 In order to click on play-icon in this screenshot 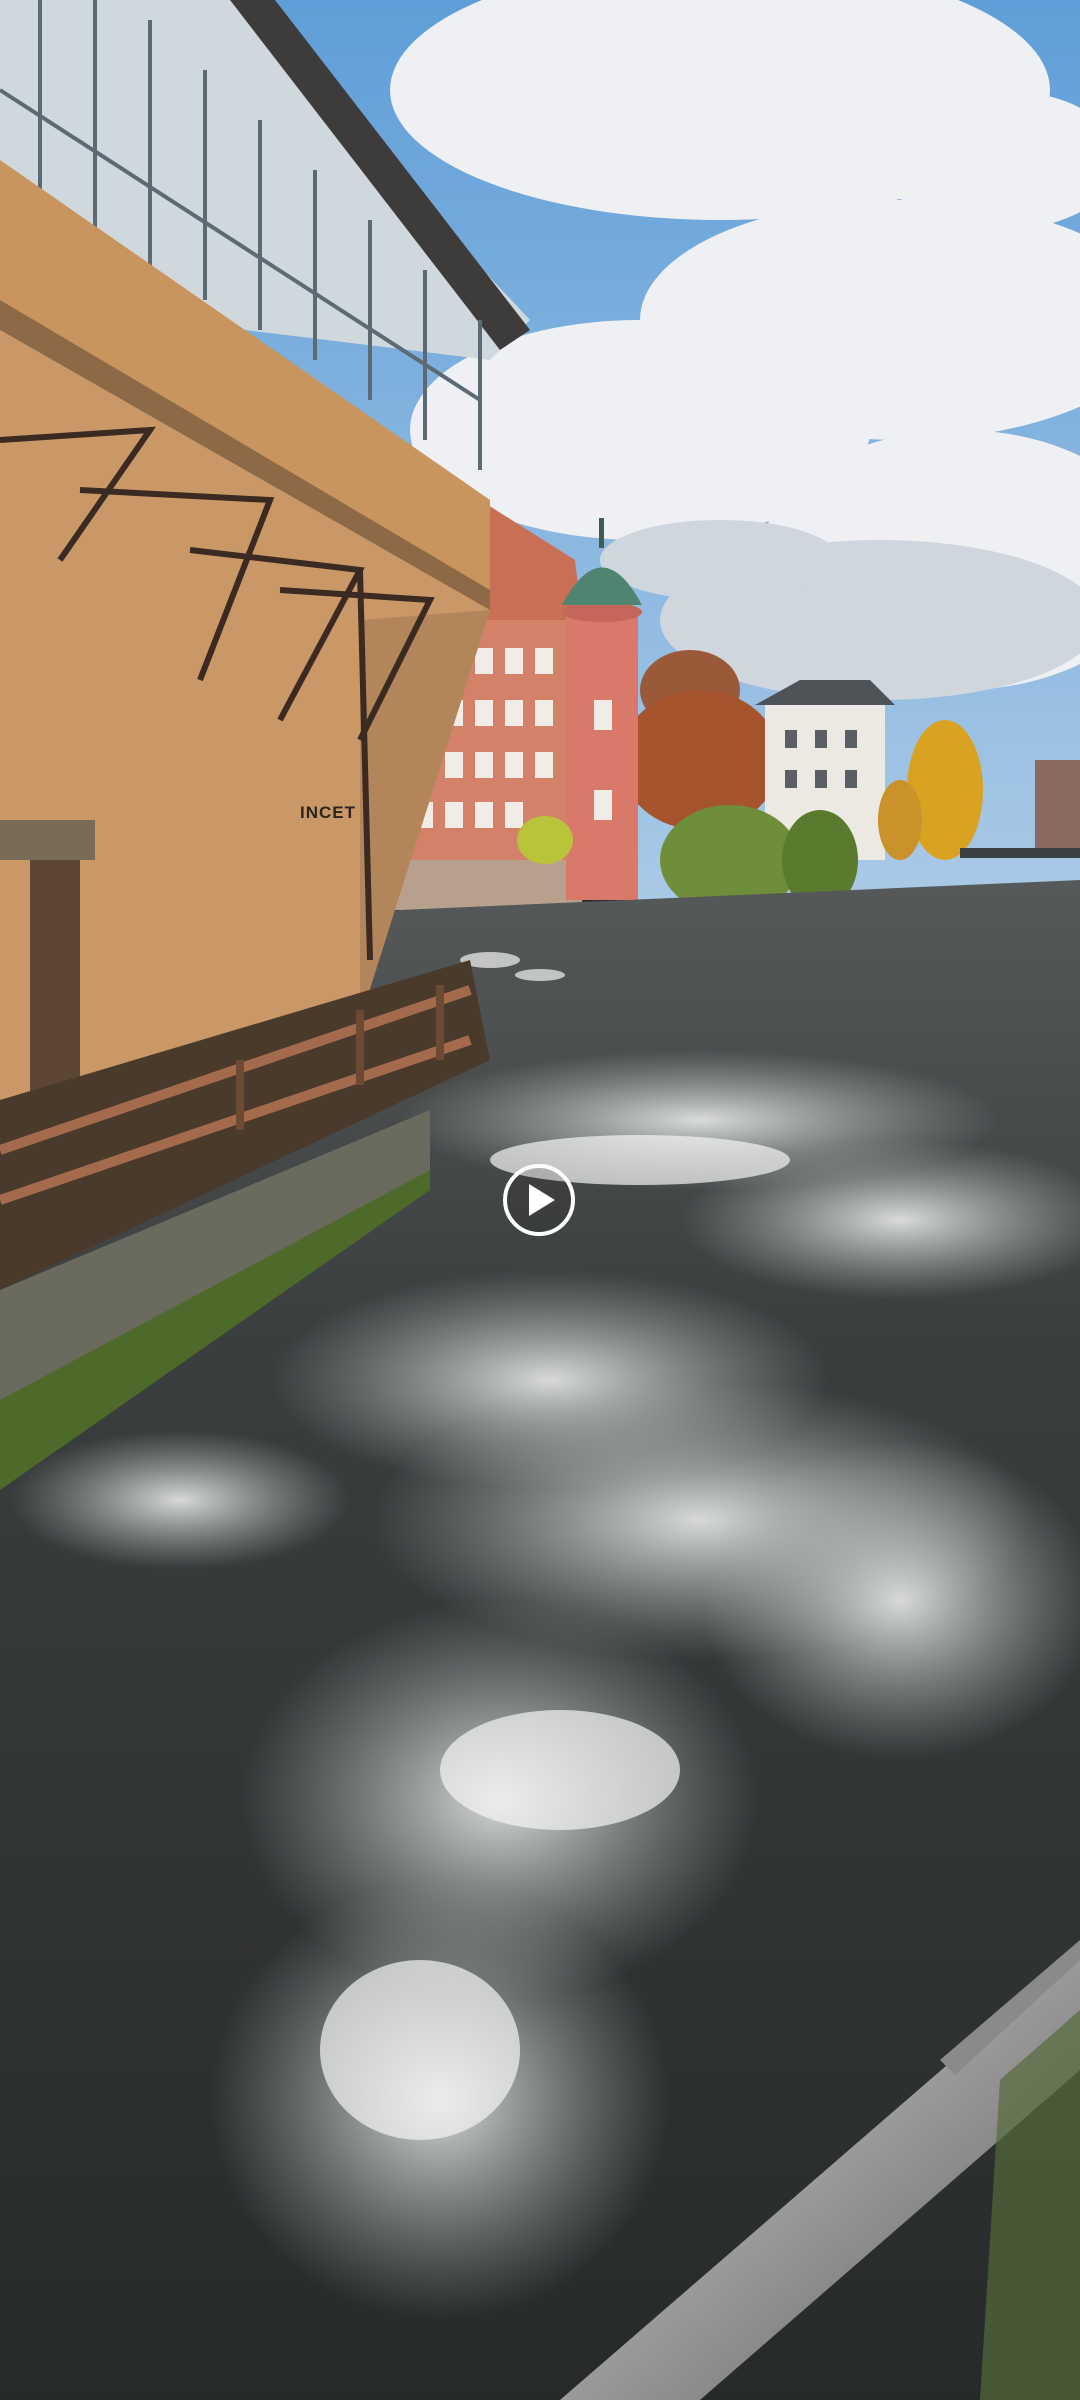, I will do `click(542, 1200)`.